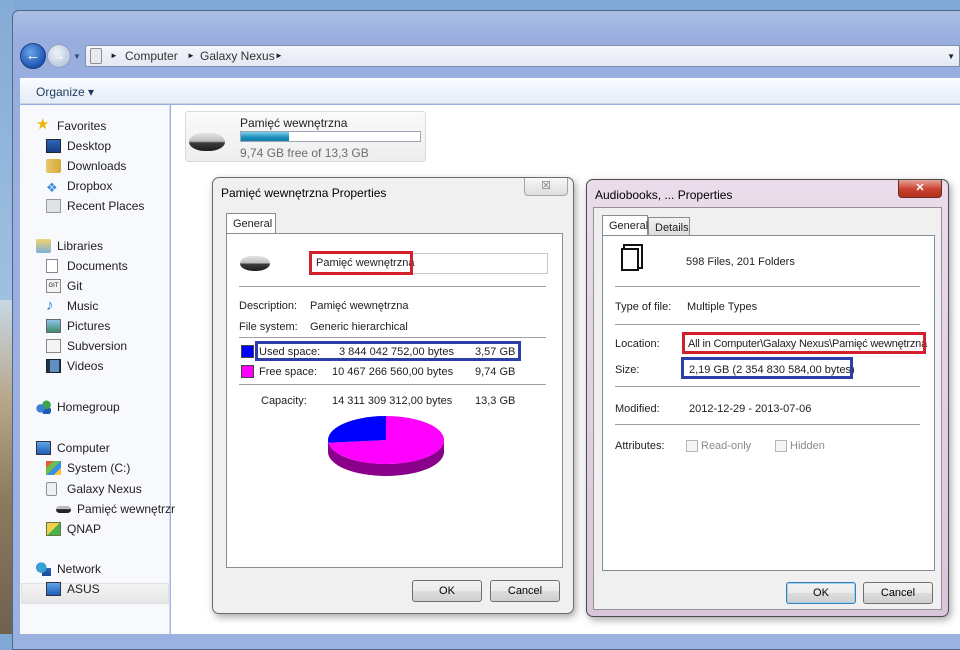  Describe the element at coordinates (89, 146) in the screenshot. I see `sidebar-label: Desktop` at that location.